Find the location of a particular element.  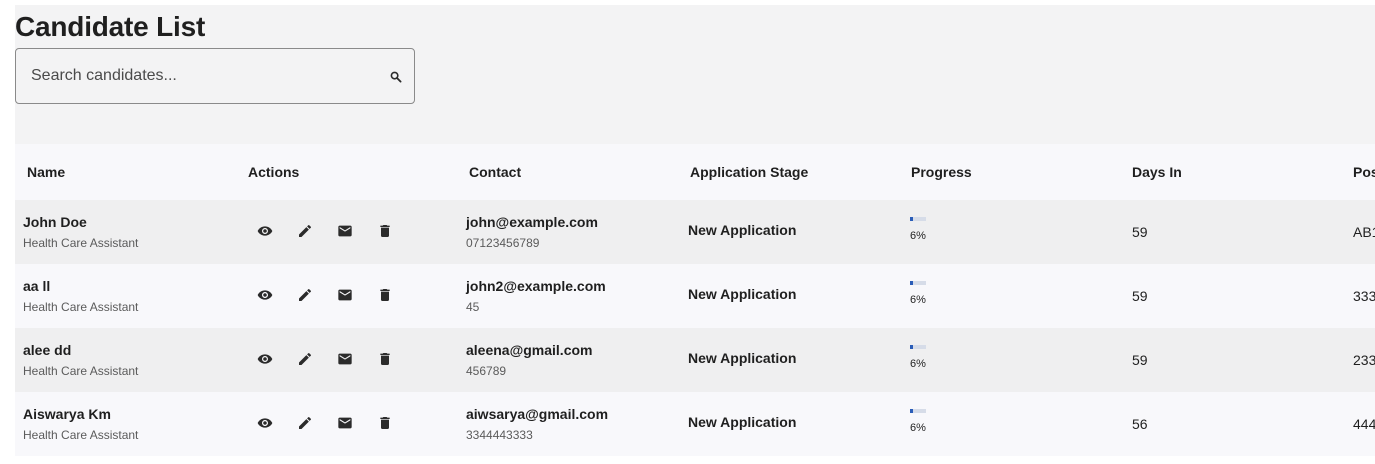

candidate-name: alee dd is located at coordinates (47, 350).